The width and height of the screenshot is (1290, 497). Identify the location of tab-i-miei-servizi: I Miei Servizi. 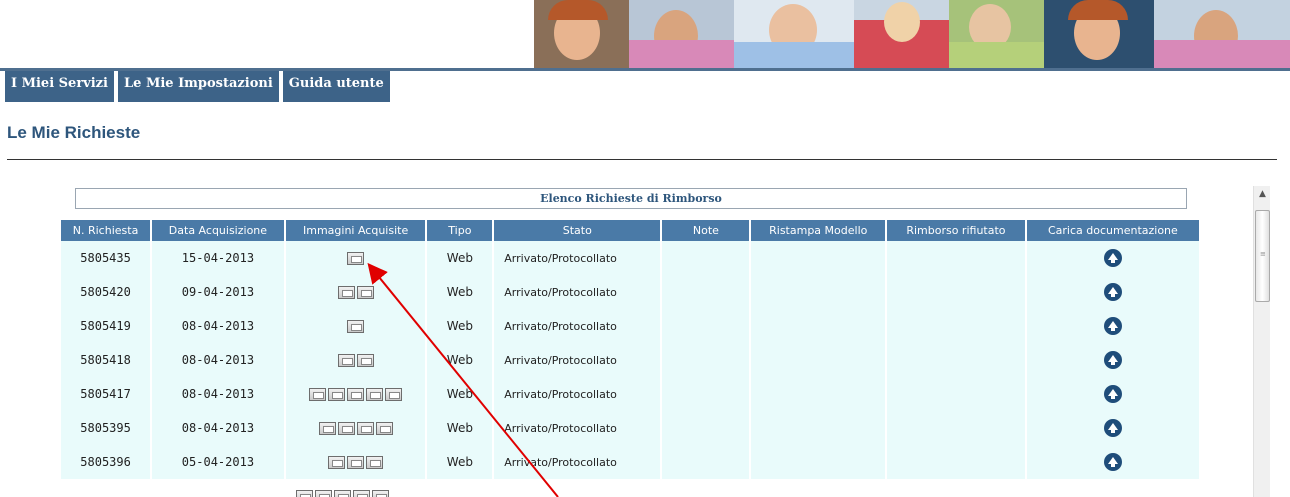
(59, 86).